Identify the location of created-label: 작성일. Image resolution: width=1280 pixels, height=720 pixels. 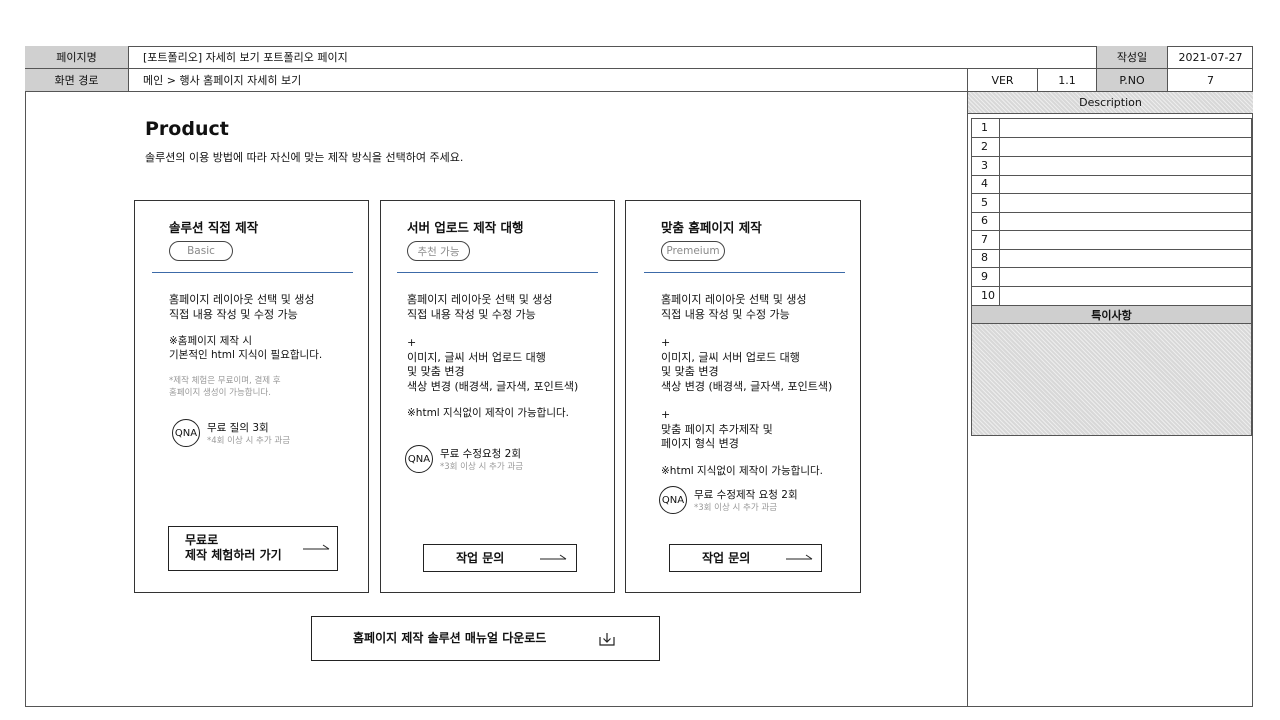
(1131, 57).